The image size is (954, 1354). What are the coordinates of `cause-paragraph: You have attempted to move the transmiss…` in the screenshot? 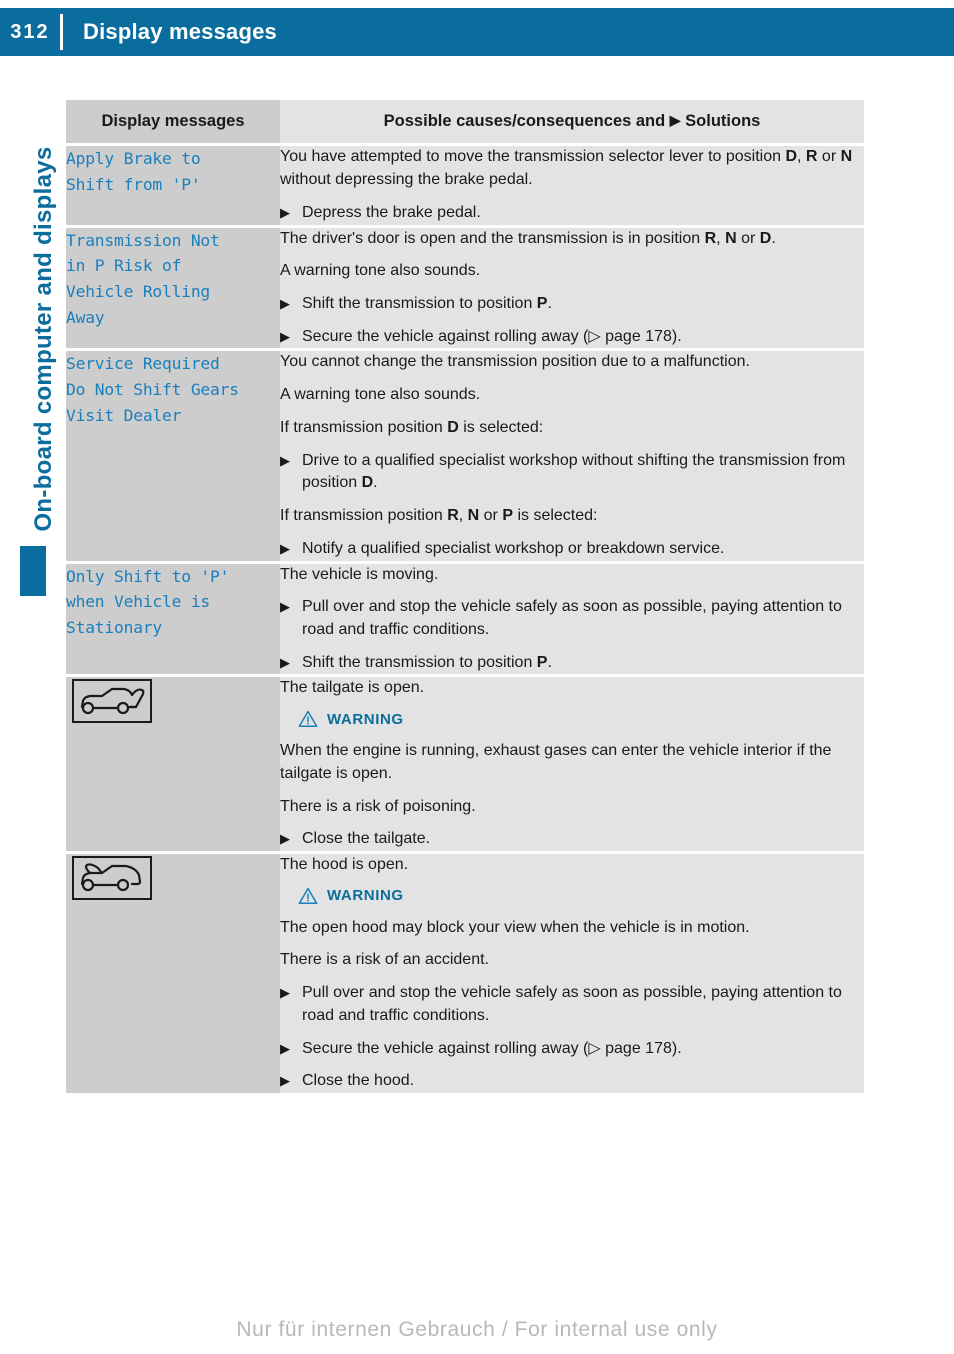 It's located at (566, 168).